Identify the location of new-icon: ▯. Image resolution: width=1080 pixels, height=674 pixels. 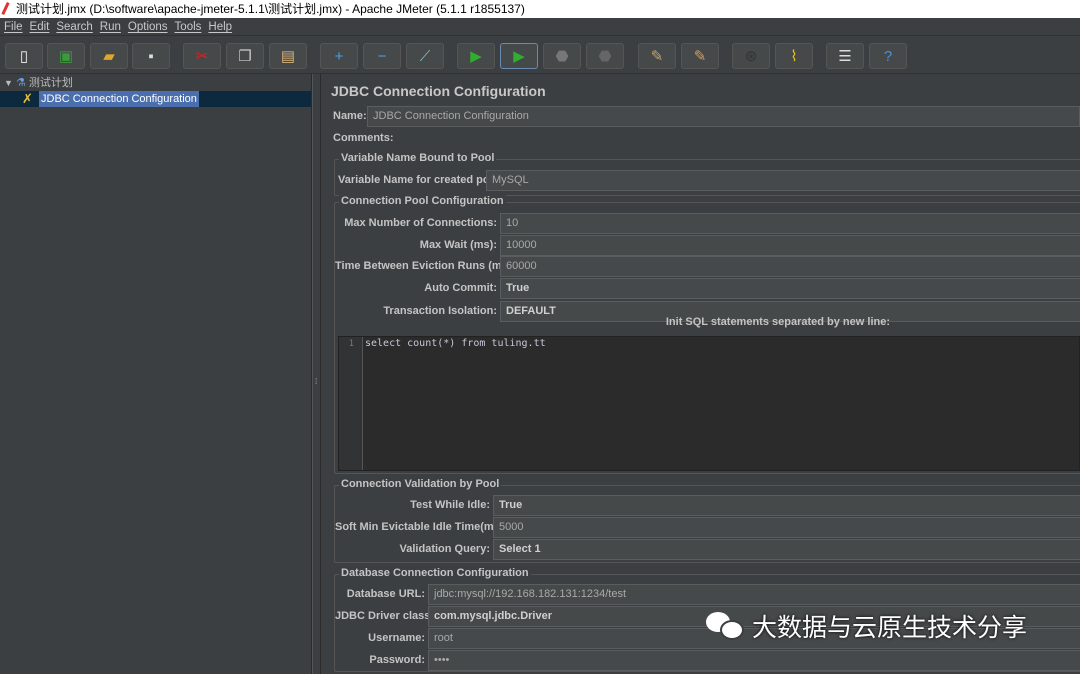
(24, 56).